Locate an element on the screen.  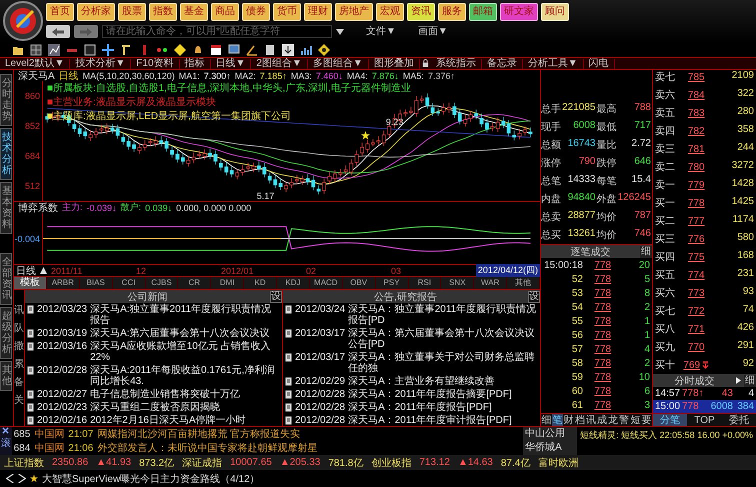
menu-button: 股票 is located at coordinates (132, 12).